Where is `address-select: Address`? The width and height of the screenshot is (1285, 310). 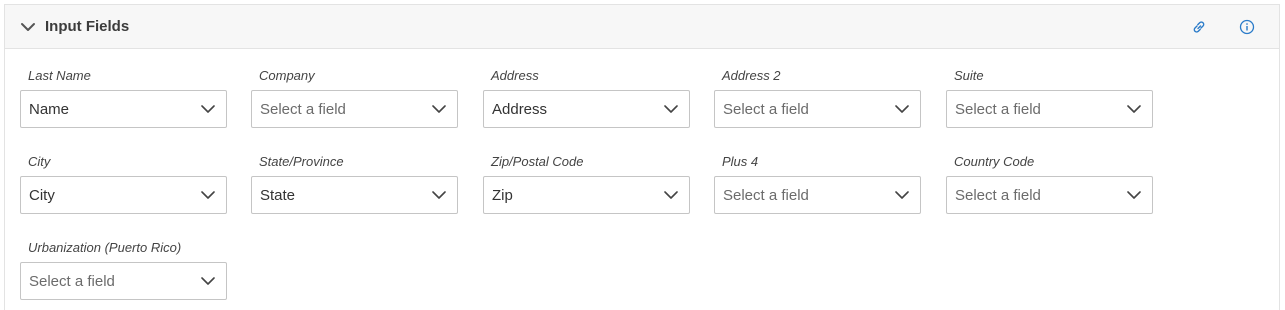
address-select: Address is located at coordinates (586, 109).